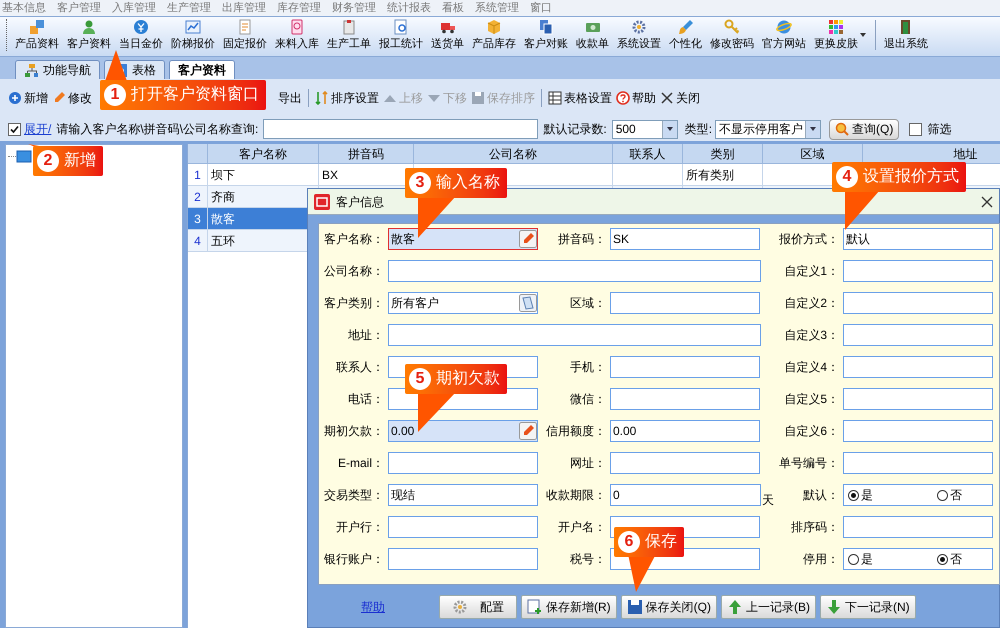 The height and width of the screenshot is (628, 1000). Describe the element at coordinates (455, 303) in the screenshot. I see `text-input: 所有客户` at that location.